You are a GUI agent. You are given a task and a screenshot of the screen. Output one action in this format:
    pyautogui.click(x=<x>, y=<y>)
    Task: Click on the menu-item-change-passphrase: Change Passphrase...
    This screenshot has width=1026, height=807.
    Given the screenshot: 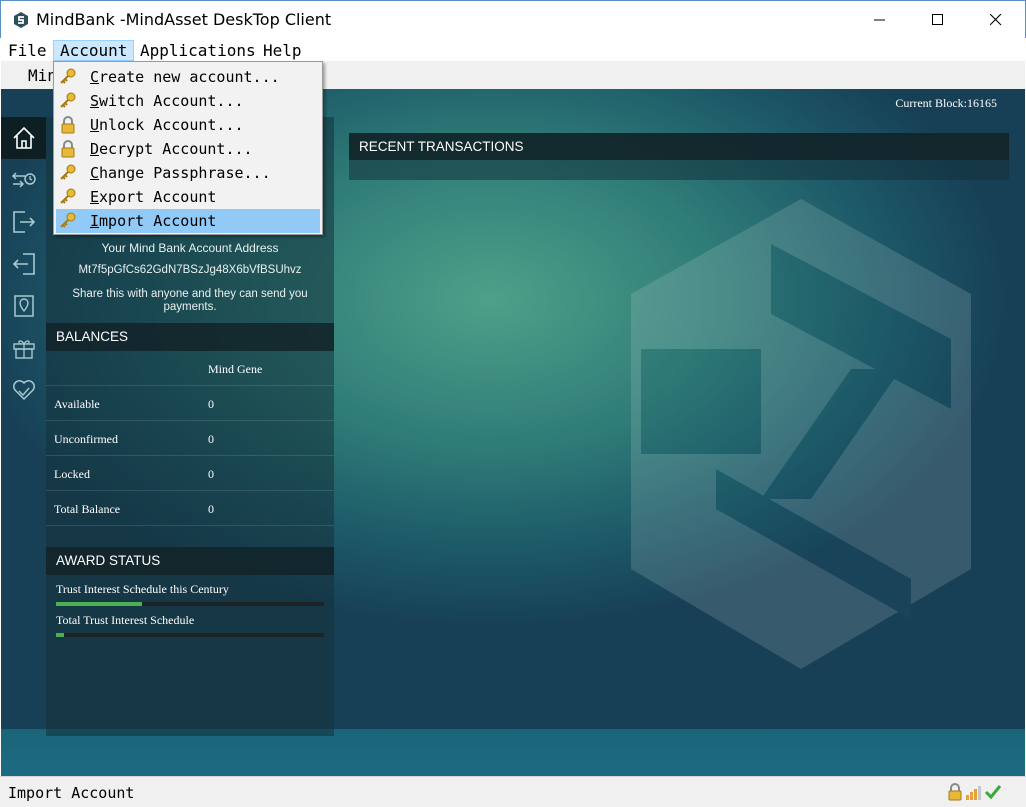 What is the action you would take?
    pyautogui.click(x=188, y=173)
    